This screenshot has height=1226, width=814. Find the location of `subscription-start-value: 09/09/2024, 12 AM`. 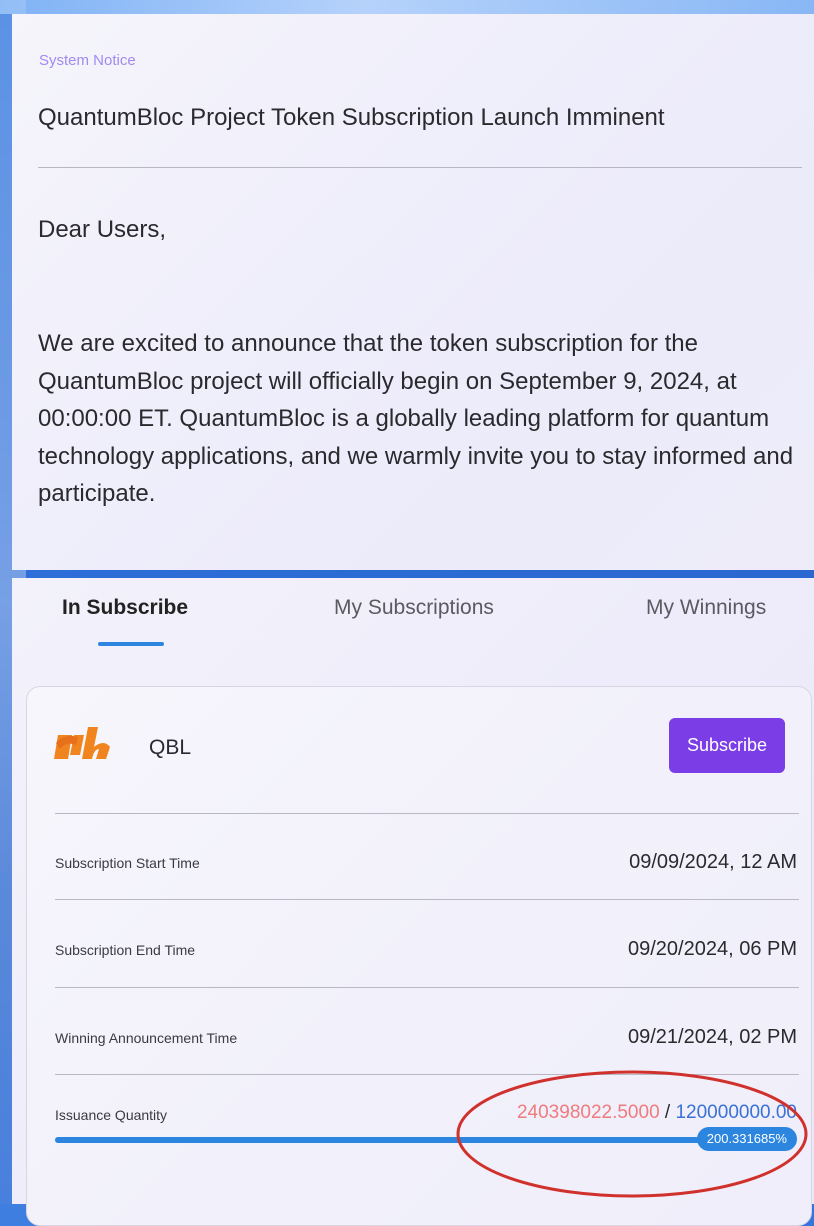

subscription-start-value: 09/09/2024, 12 AM is located at coordinates (713, 862).